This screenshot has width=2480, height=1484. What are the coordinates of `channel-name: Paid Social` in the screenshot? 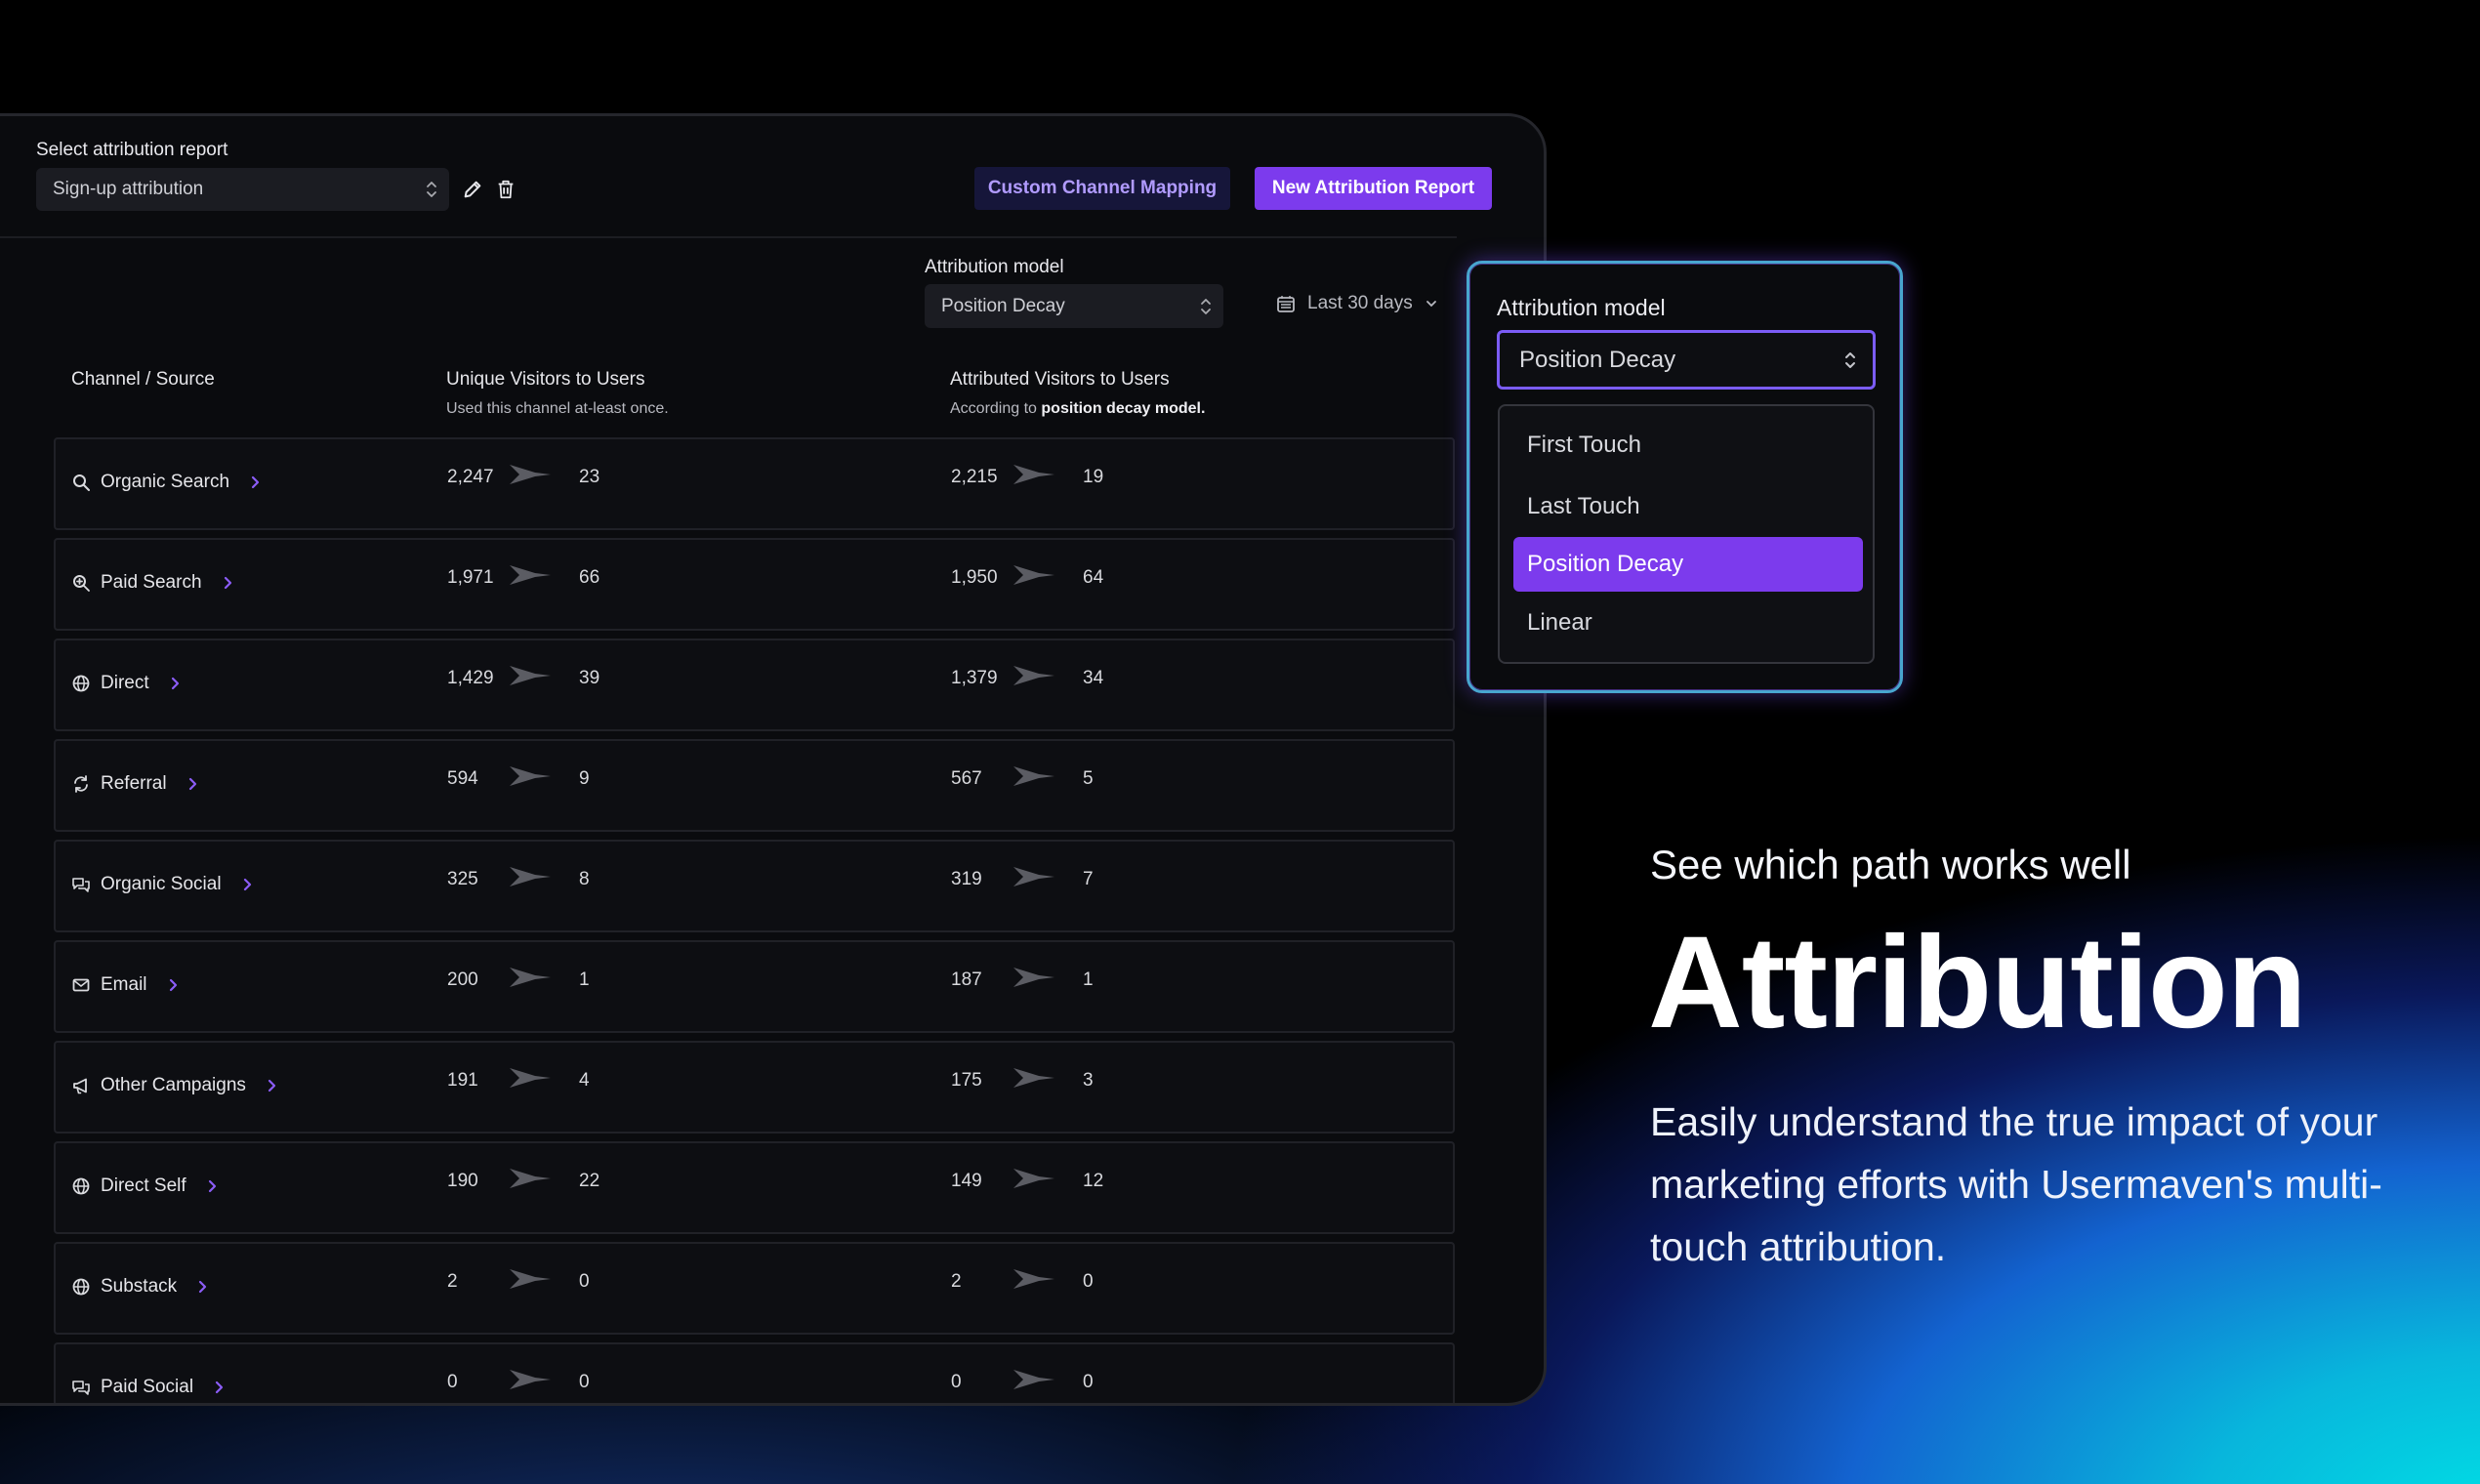 It's located at (147, 1387).